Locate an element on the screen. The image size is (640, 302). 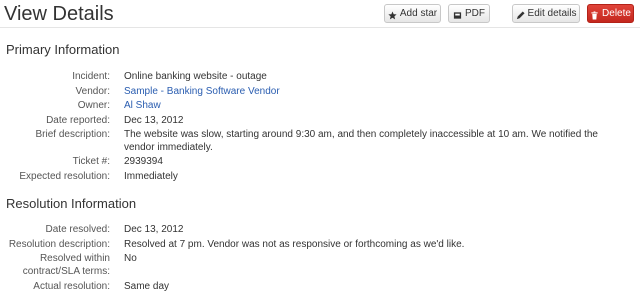
resolution-section-title: Resolution Information is located at coordinates (71, 203).